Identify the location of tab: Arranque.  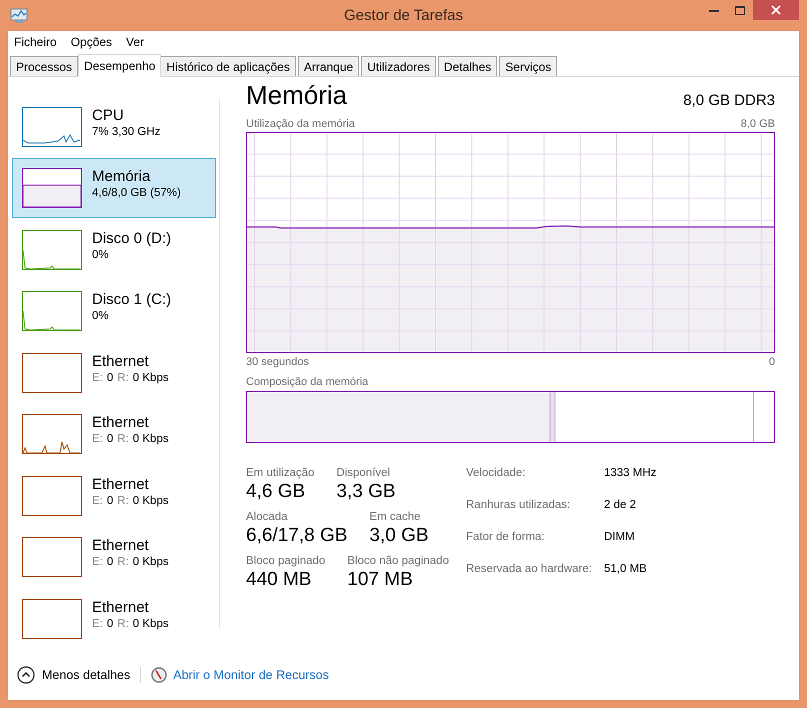
(329, 66).